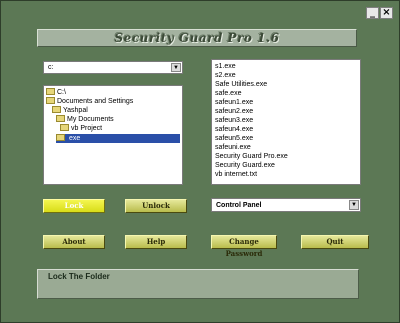 The image size is (400, 323). I want to click on tree-item-selected: exe, so click(118, 138).